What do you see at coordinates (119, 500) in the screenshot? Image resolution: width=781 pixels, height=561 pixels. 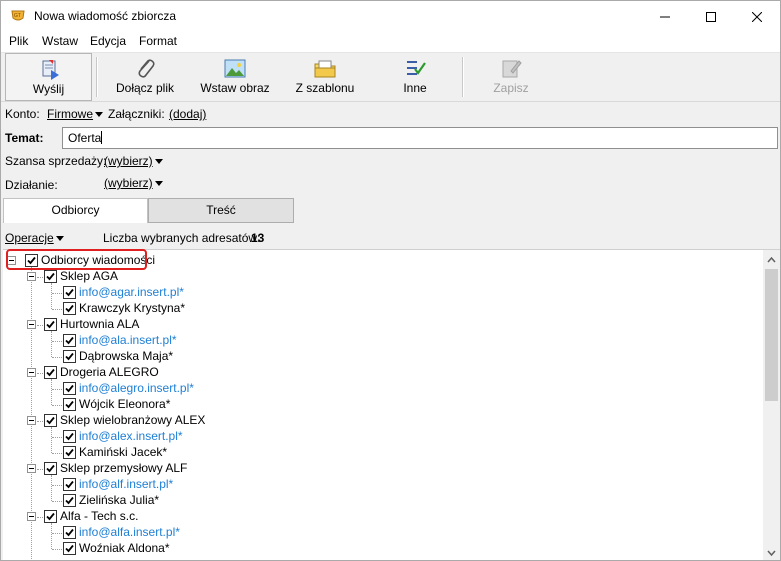 I see `person-name: Zielińska Julia*` at bounding box center [119, 500].